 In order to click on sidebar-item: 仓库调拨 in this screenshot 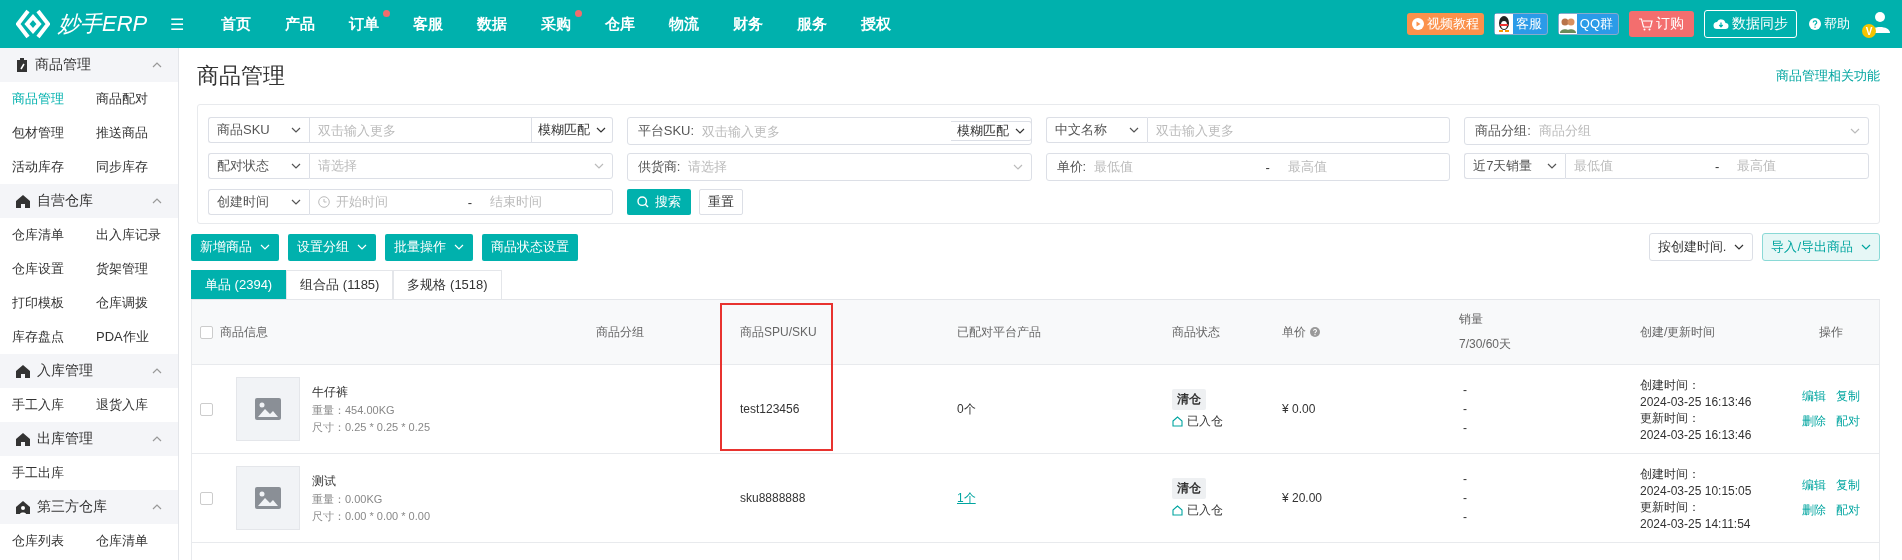, I will do `click(138, 303)`.